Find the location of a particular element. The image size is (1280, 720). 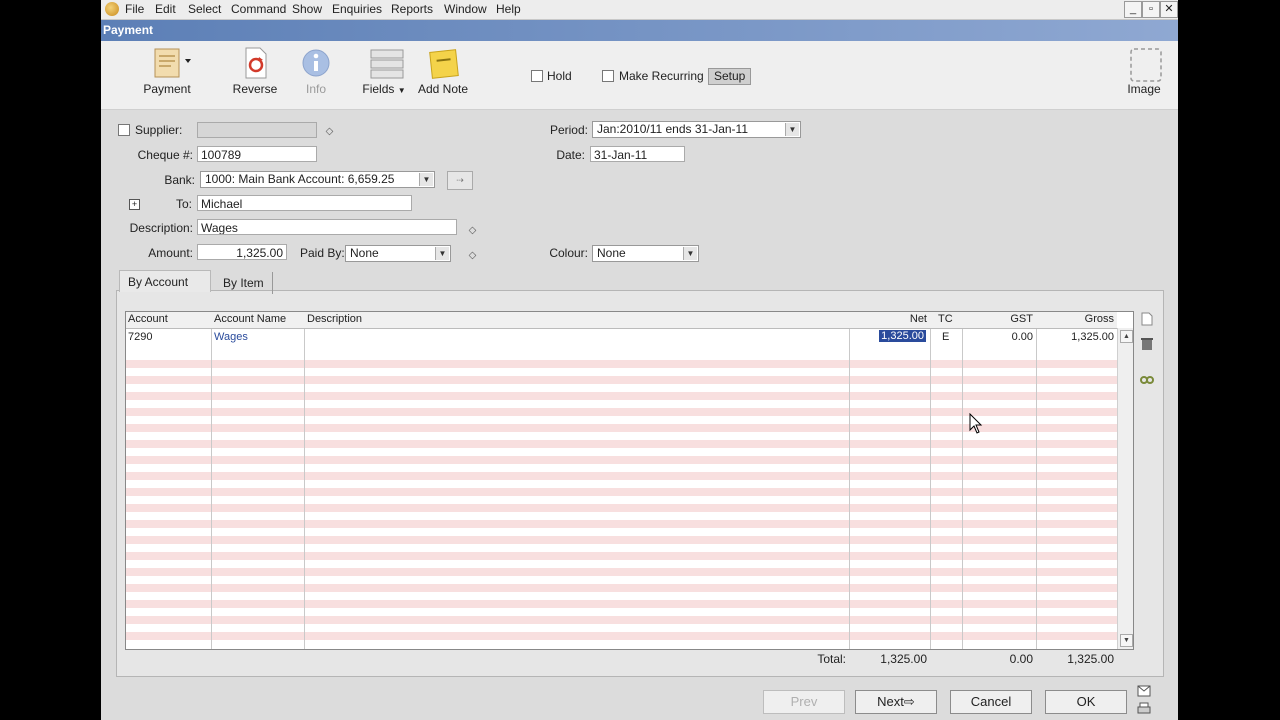

title-bar: Payment is located at coordinates (639, 30).